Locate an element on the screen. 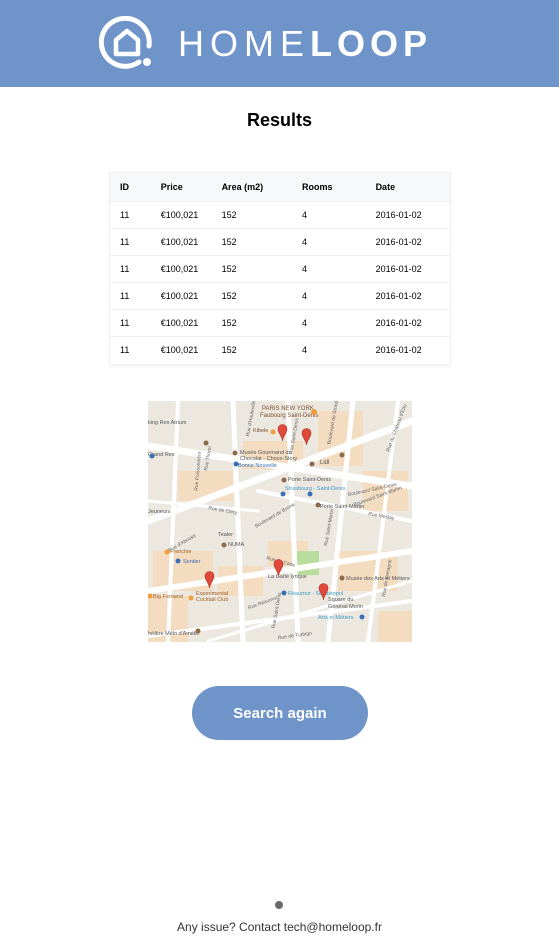 The width and height of the screenshot is (559, 952). map-label-numa: NUMA is located at coordinates (236, 545).